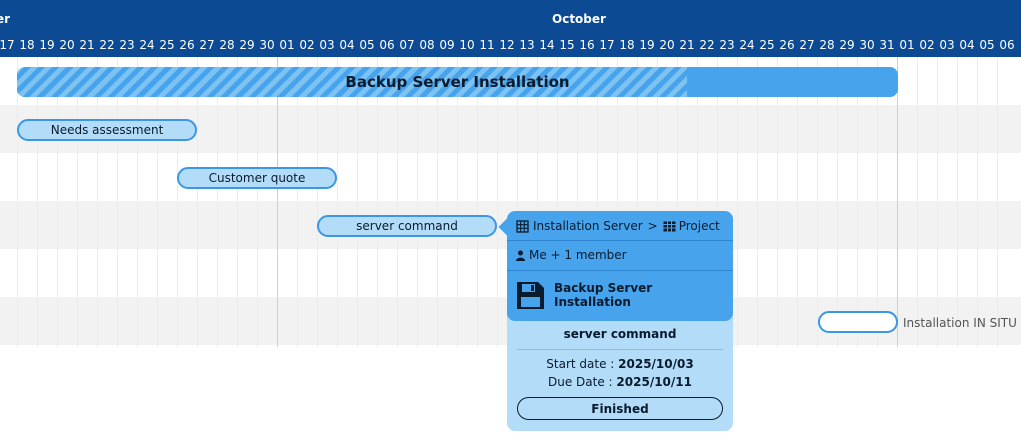 The width and height of the screenshot is (1021, 447). What do you see at coordinates (620, 334) in the screenshot?
I see `popup-task-name: server command` at bounding box center [620, 334].